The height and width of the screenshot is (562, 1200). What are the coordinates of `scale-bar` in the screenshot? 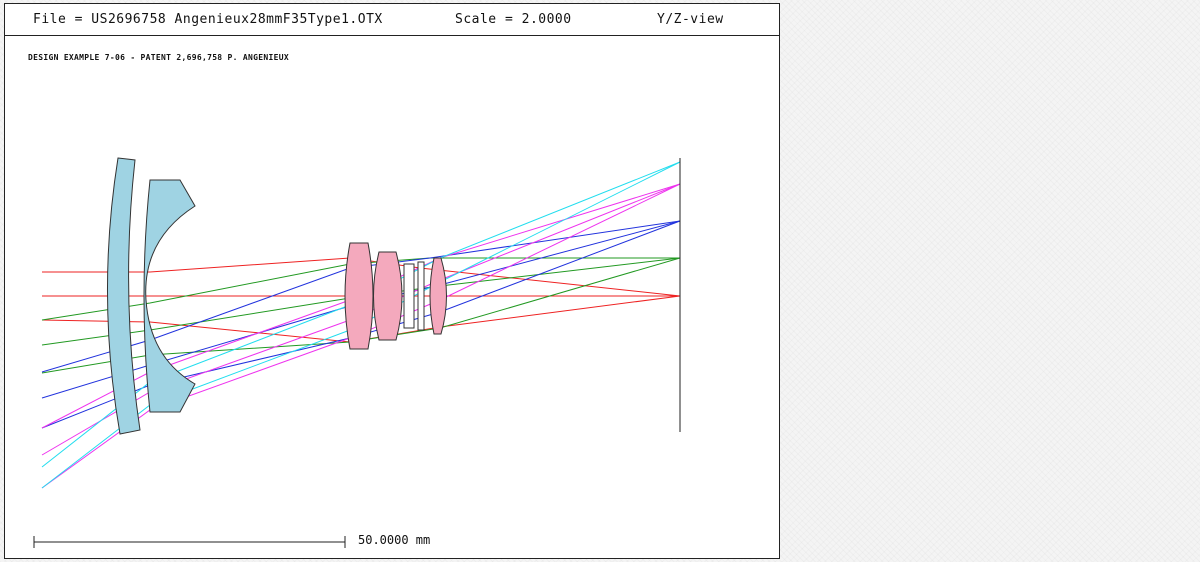 It's located at (189, 542).